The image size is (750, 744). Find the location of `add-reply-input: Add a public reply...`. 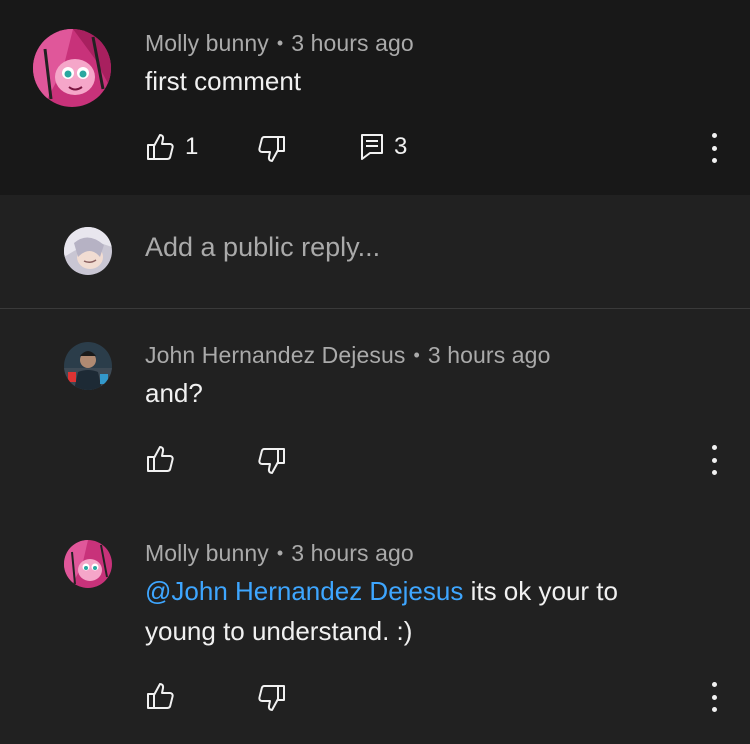

add-reply-input: Add a public reply... is located at coordinates (262, 247).